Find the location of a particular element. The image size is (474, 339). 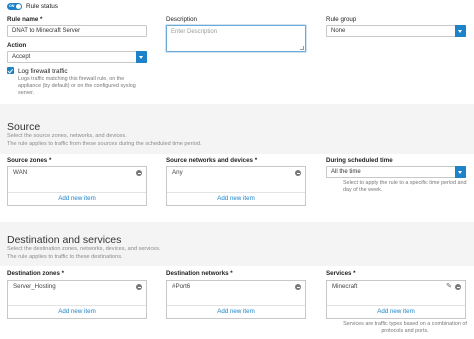

action-select: Accept is located at coordinates (77, 57).